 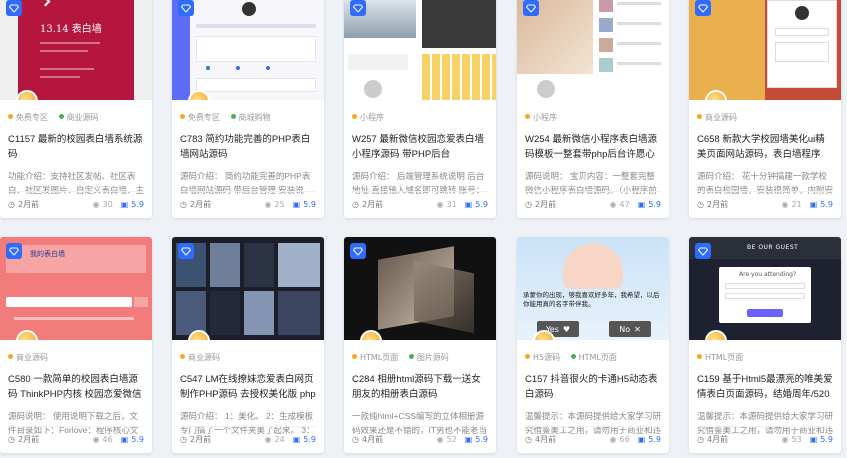 I want to click on user-placeholder-icon, so click(x=373, y=89).